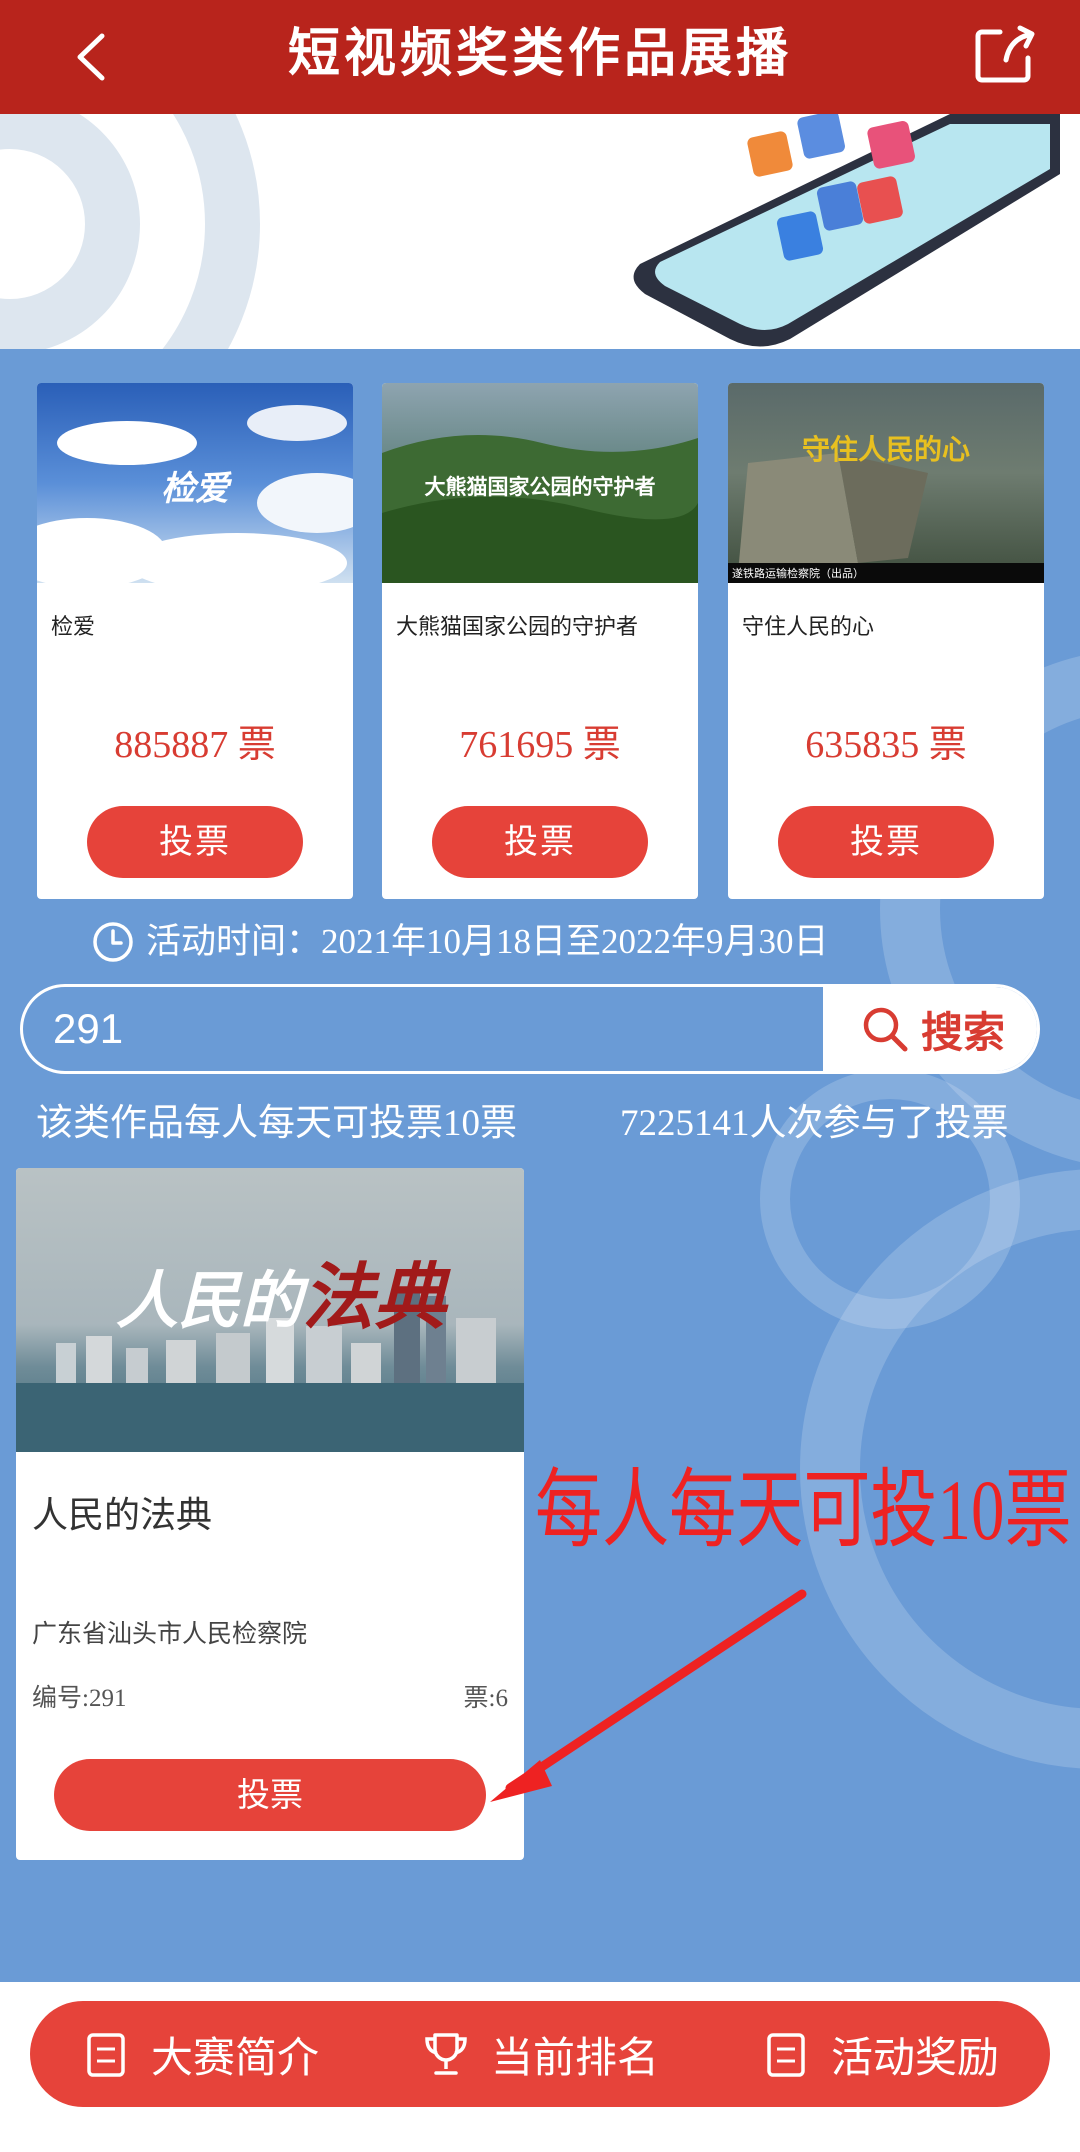 Image resolution: width=1080 pixels, height=2152 pixels. I want to click on tab-label: 大赛简介, so click(234, 2057).